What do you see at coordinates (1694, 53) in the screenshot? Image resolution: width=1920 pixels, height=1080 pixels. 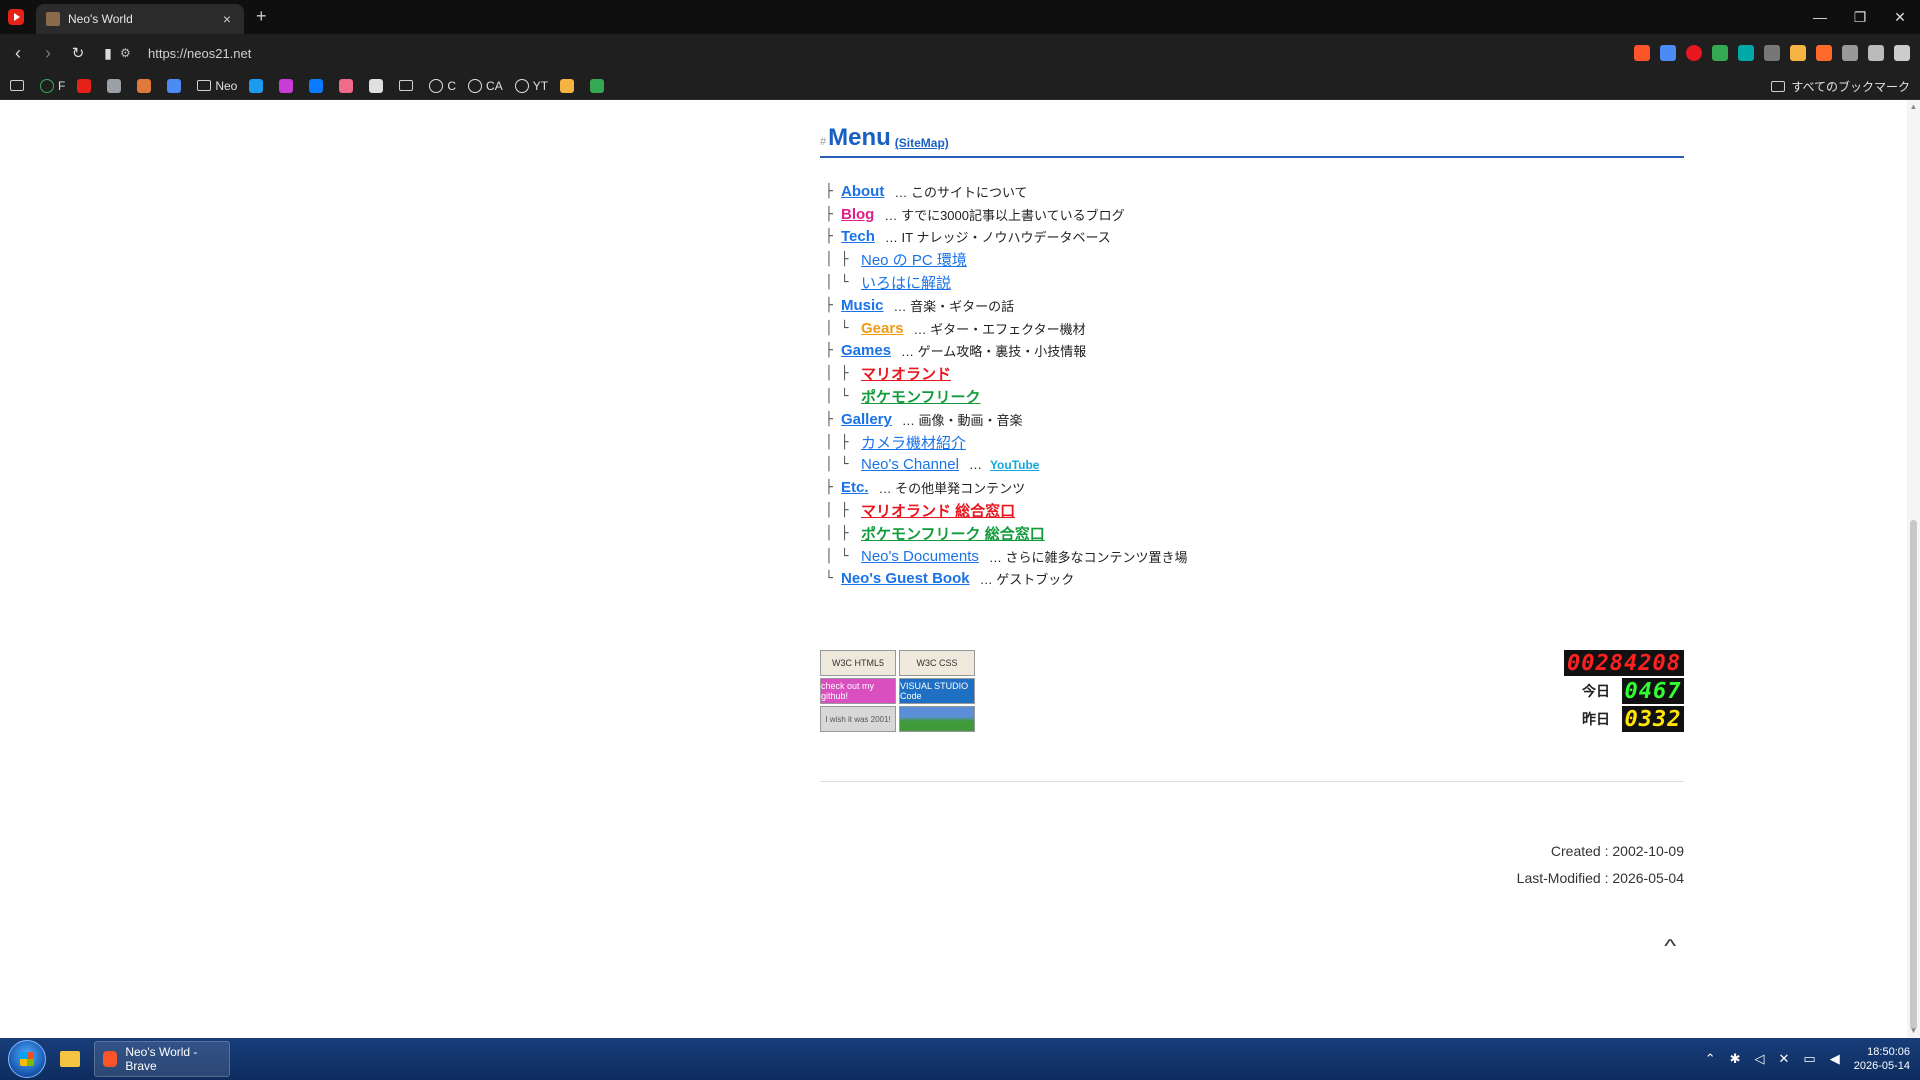 I see `adblock-icon` at bounding box center [1694, 53].